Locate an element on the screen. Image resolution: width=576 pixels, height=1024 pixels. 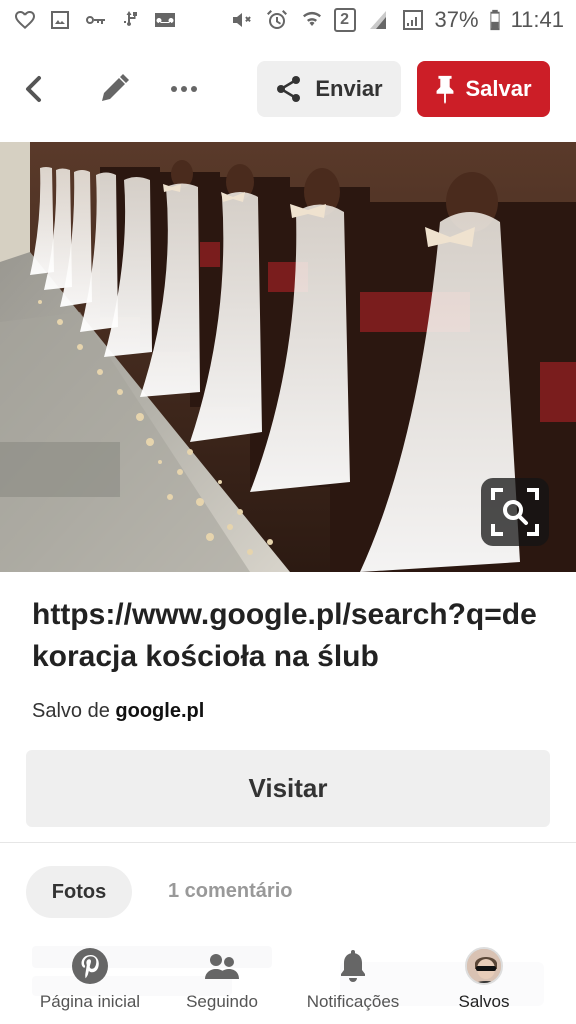
divider is located at coordinates (288, 842).